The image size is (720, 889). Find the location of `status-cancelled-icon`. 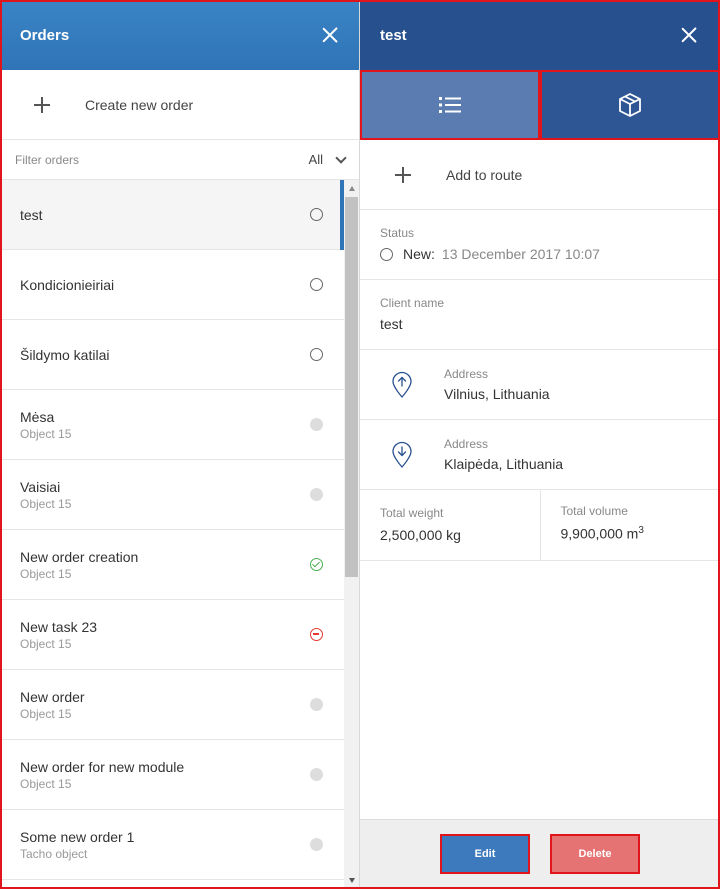

status-cancelled-icon is located at coordinates (316, 634).